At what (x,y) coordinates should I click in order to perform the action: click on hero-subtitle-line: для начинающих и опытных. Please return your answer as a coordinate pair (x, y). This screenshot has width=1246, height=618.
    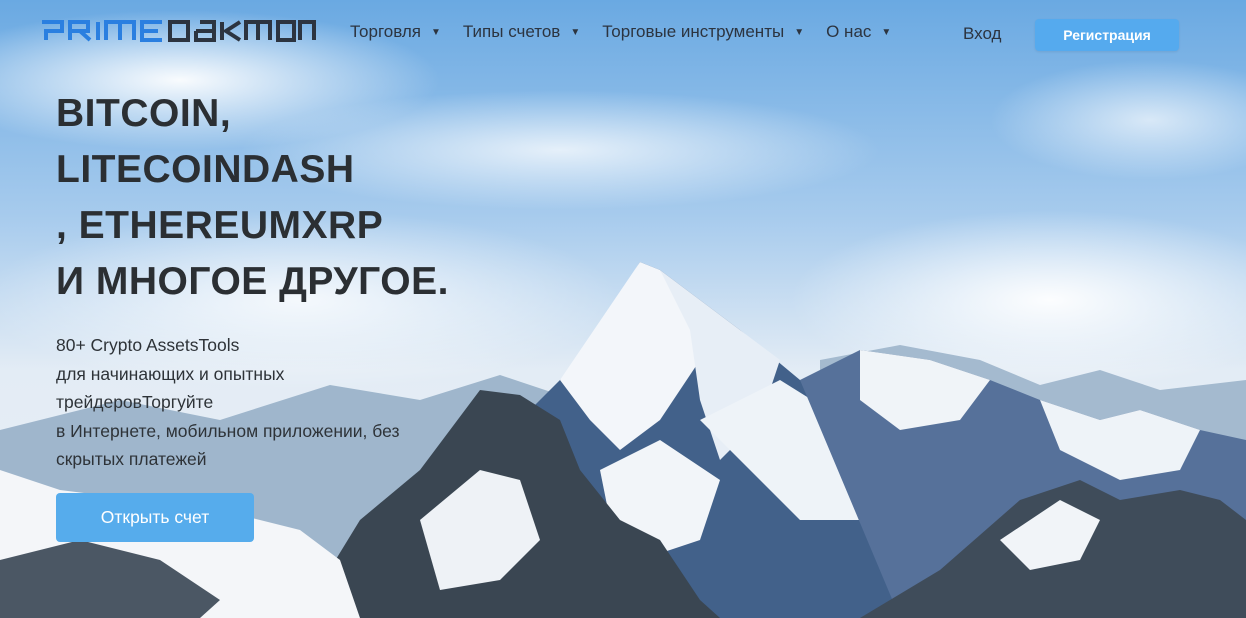
    Looking at the image, I should click on (170, 373).